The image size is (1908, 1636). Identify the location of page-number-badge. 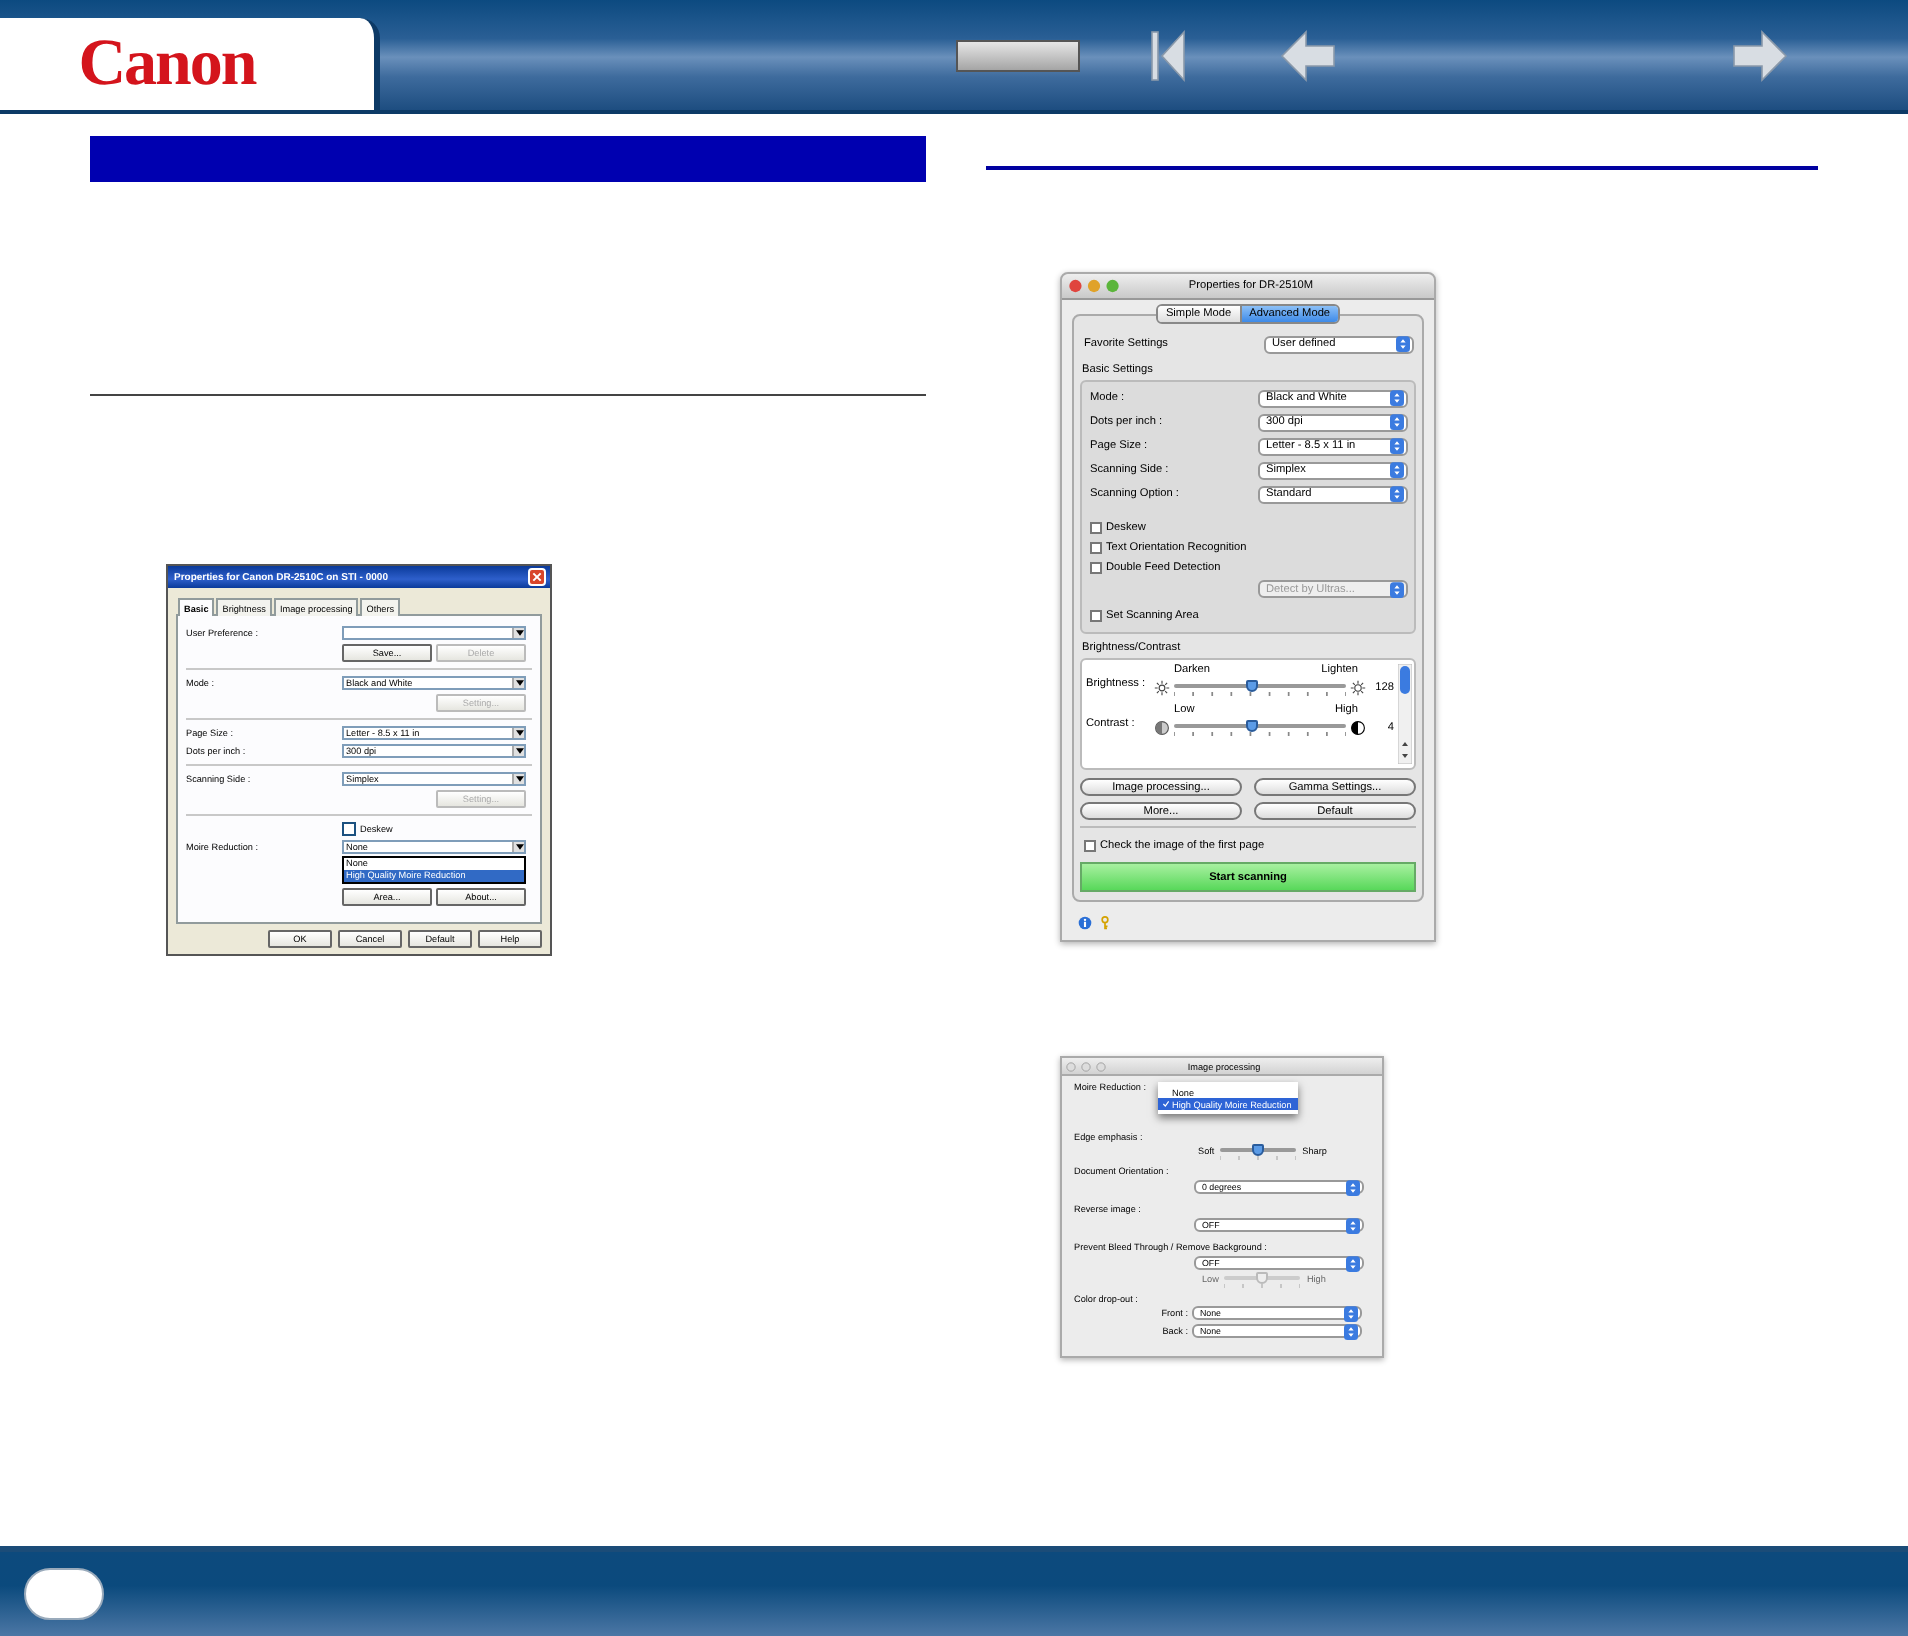
(64, 1594).